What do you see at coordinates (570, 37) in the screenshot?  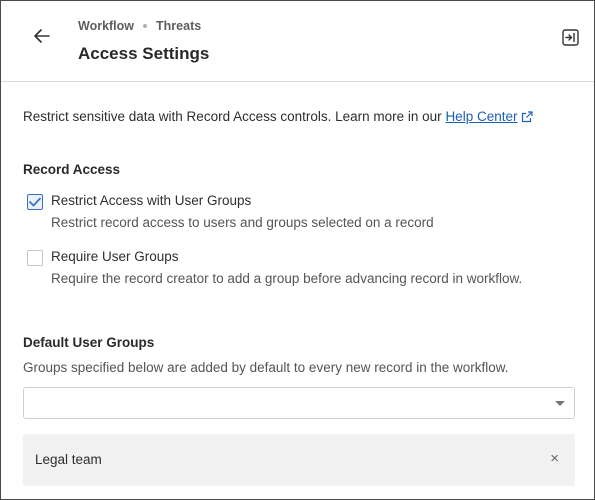 I see `panel-collapse-icon` at bounding box center [570, 37].